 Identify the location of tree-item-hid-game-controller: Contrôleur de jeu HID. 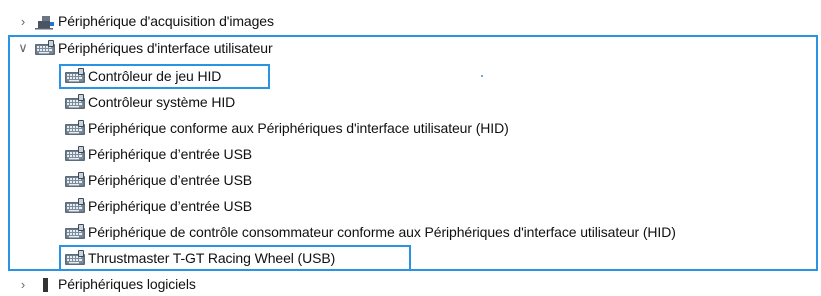
(141, 76).